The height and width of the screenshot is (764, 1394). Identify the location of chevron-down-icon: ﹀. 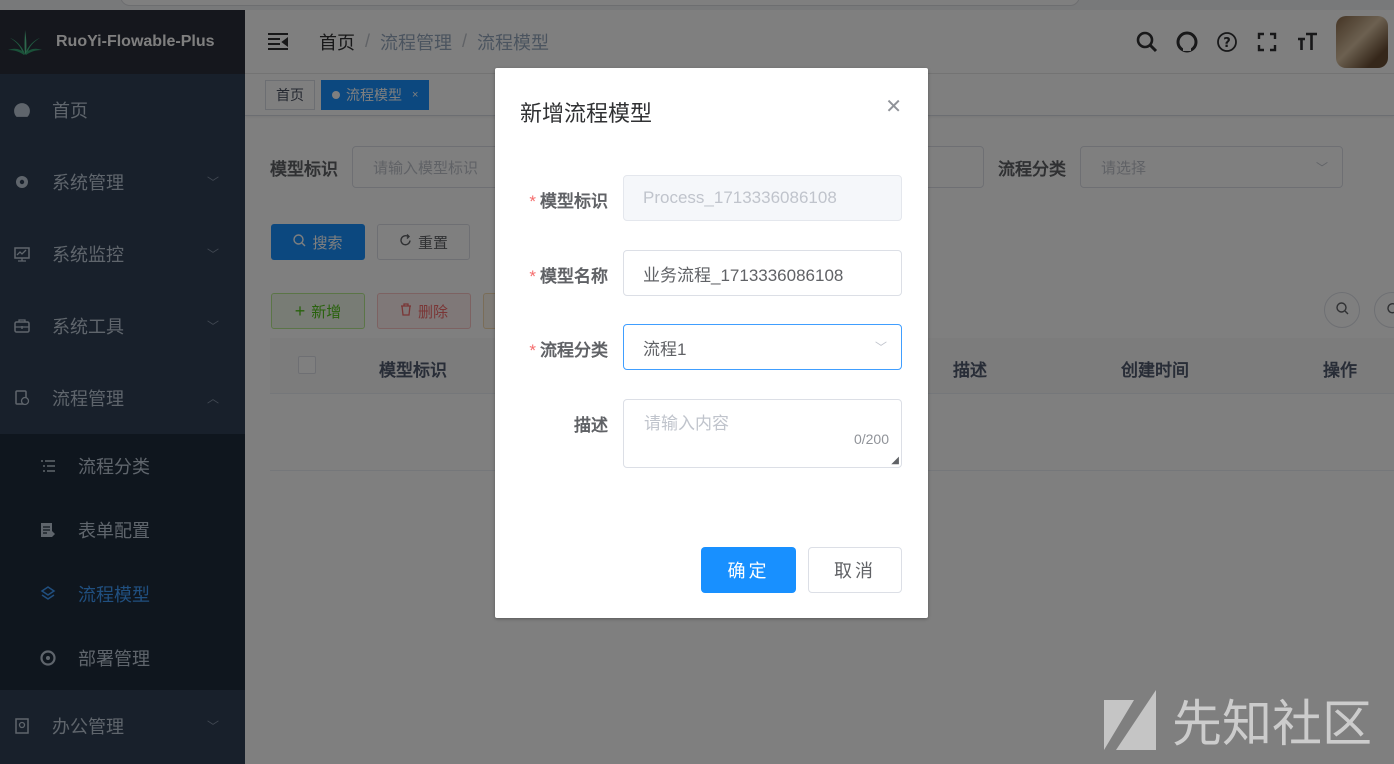
(880, 347).